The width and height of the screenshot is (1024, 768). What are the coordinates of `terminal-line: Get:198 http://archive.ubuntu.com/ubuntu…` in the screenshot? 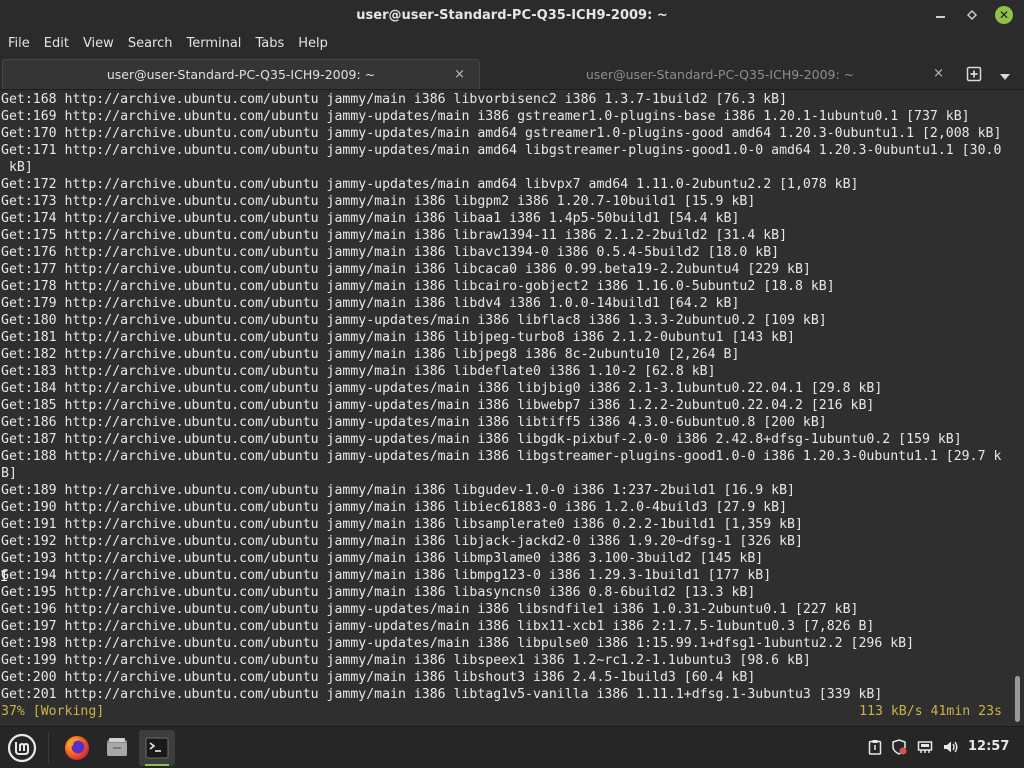 It's located at (458, 643).